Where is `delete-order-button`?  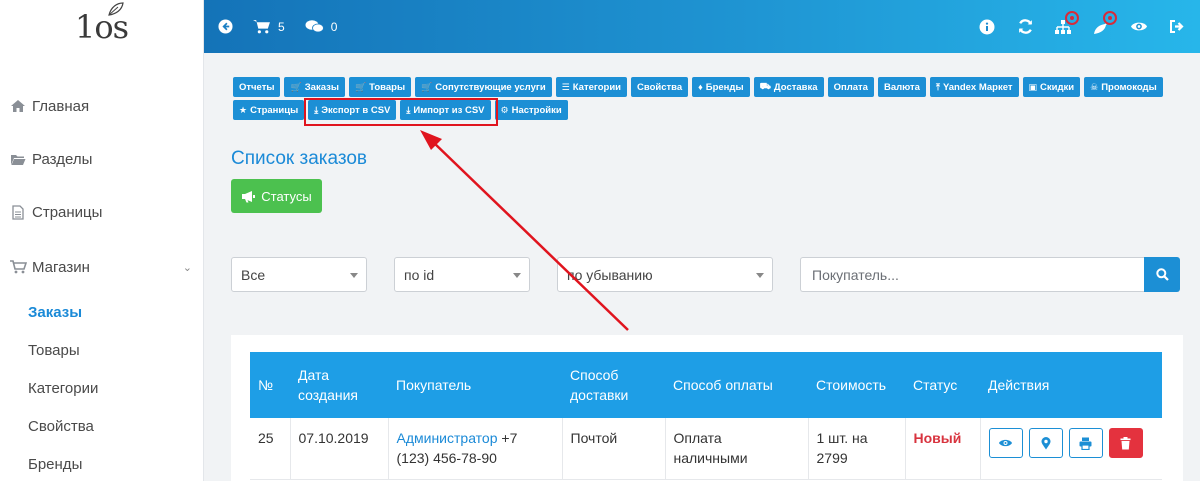 delete-order-button is located at coordinates (1125, 443).